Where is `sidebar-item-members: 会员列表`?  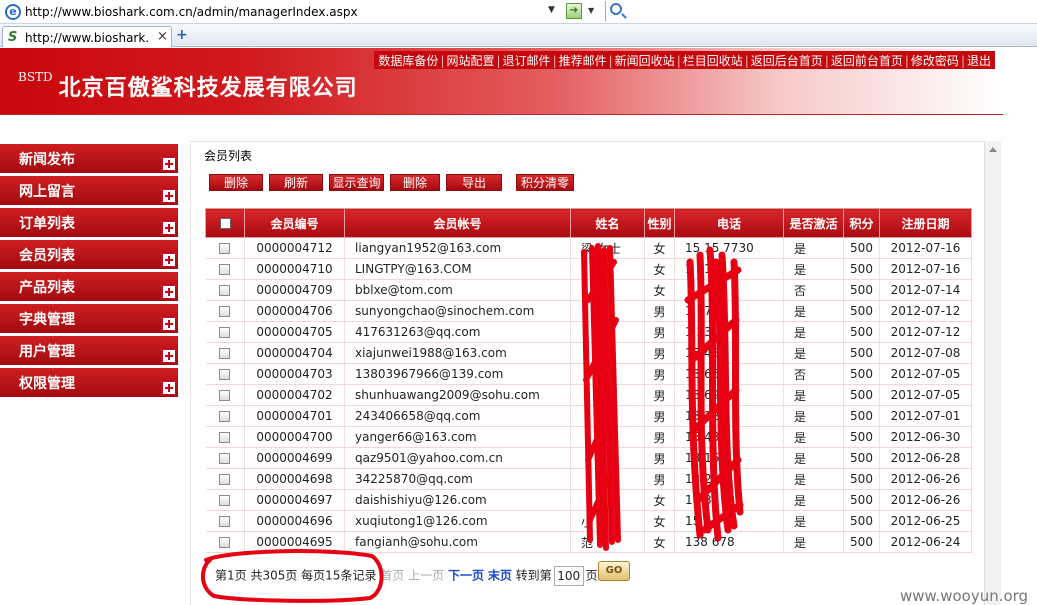 sidebar-item-members: 会员列表 is located at coordinates (89, 254).